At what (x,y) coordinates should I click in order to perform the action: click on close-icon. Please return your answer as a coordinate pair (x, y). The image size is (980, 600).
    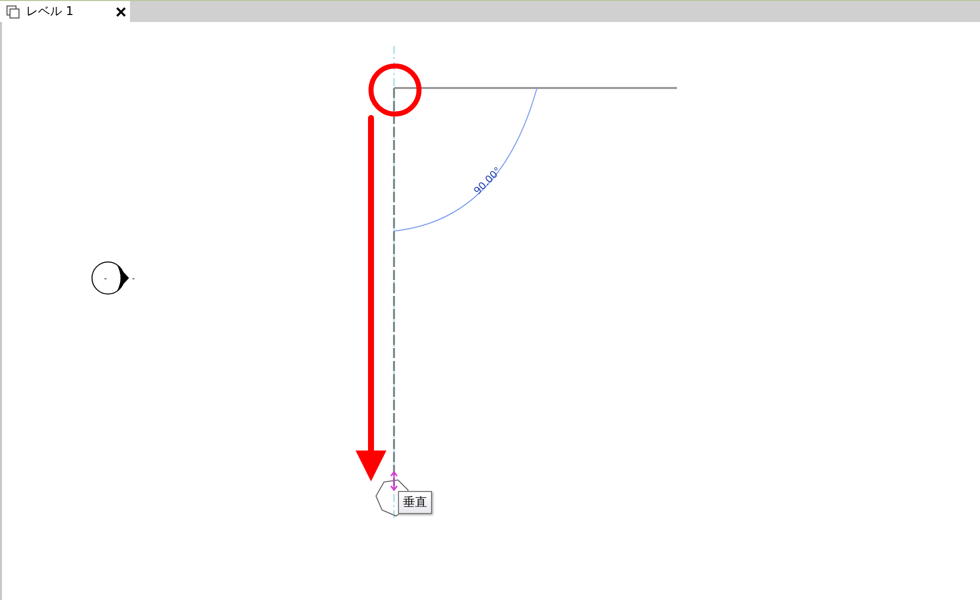
    Looking at the image, I should click on (121, 11).